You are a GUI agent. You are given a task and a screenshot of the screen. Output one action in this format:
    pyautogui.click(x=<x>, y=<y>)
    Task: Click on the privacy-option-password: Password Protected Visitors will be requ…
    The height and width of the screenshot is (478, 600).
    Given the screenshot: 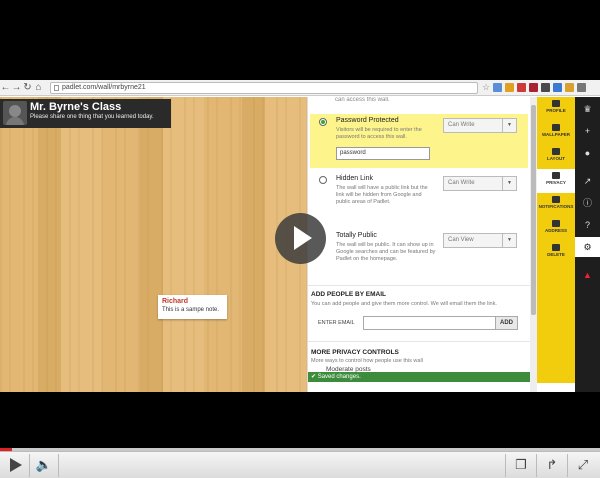 What is the action you would take?
    pyautogui.click(x=419, y=141)
    